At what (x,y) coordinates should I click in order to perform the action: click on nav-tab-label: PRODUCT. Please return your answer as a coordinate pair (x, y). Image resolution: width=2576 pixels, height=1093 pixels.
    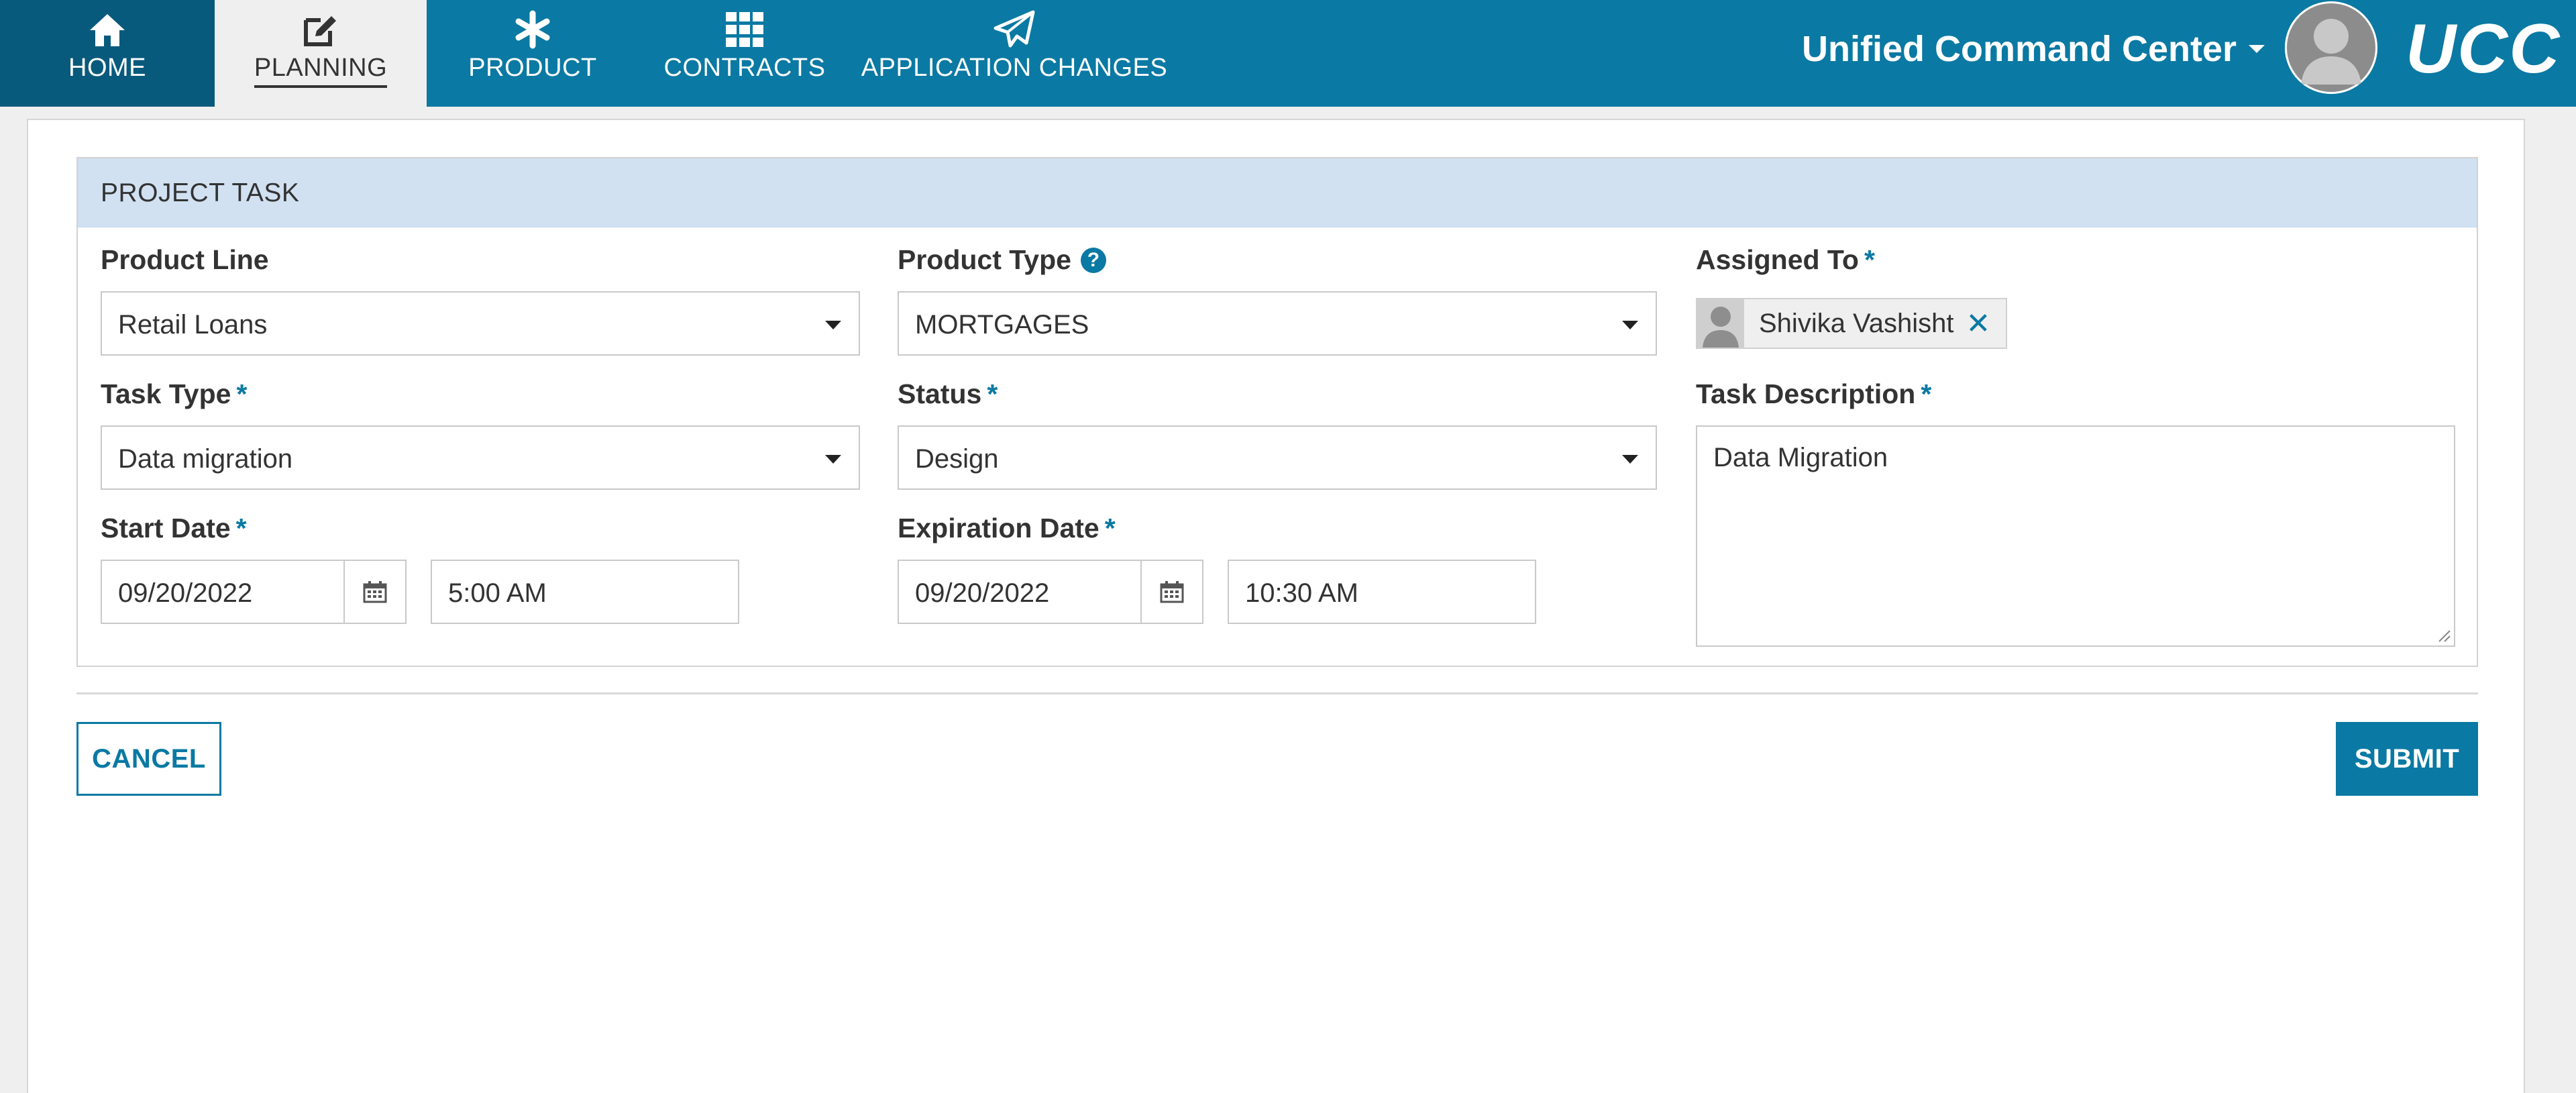
    Looking at the image, I should click on (532, 68).